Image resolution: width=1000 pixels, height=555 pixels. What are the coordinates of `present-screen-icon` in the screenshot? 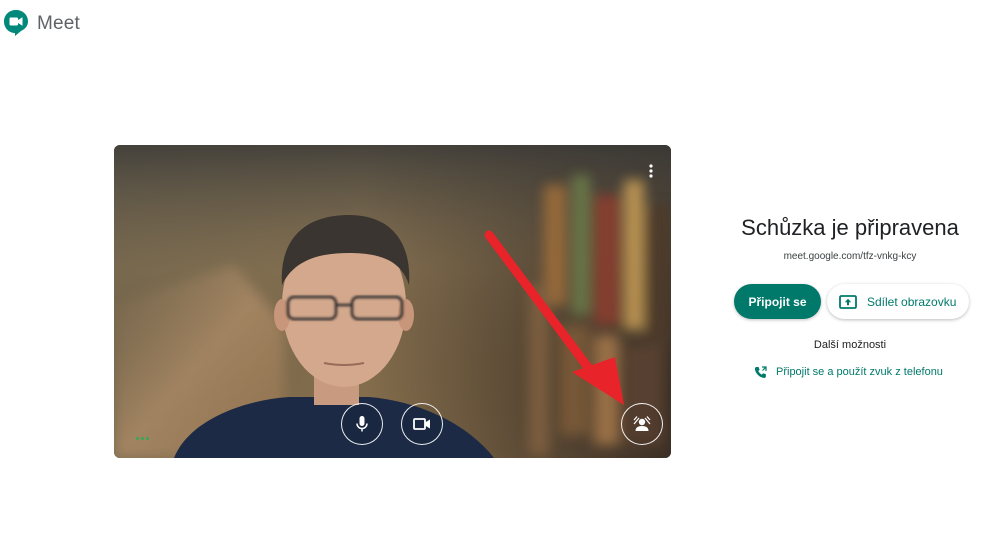 It's located at (848, 301).